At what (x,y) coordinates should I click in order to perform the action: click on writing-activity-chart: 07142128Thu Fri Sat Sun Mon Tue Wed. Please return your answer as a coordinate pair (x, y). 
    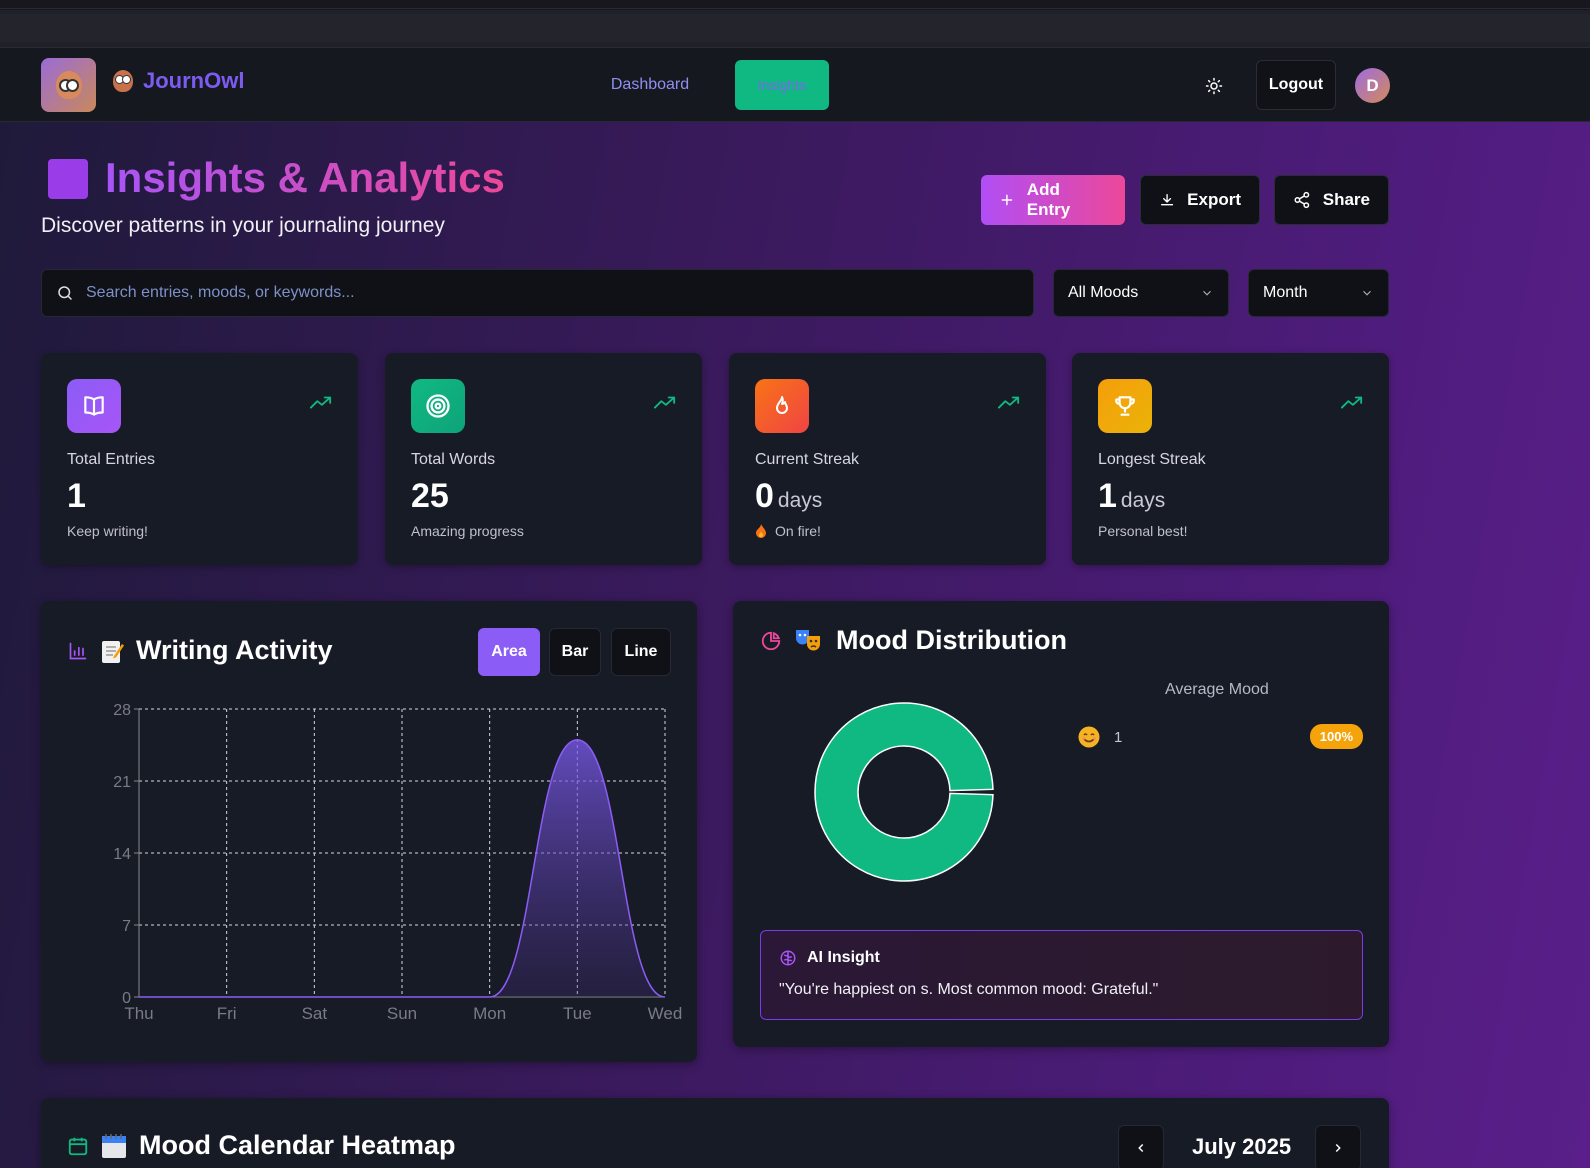
    Looking at the image, I should click on (398, 862).